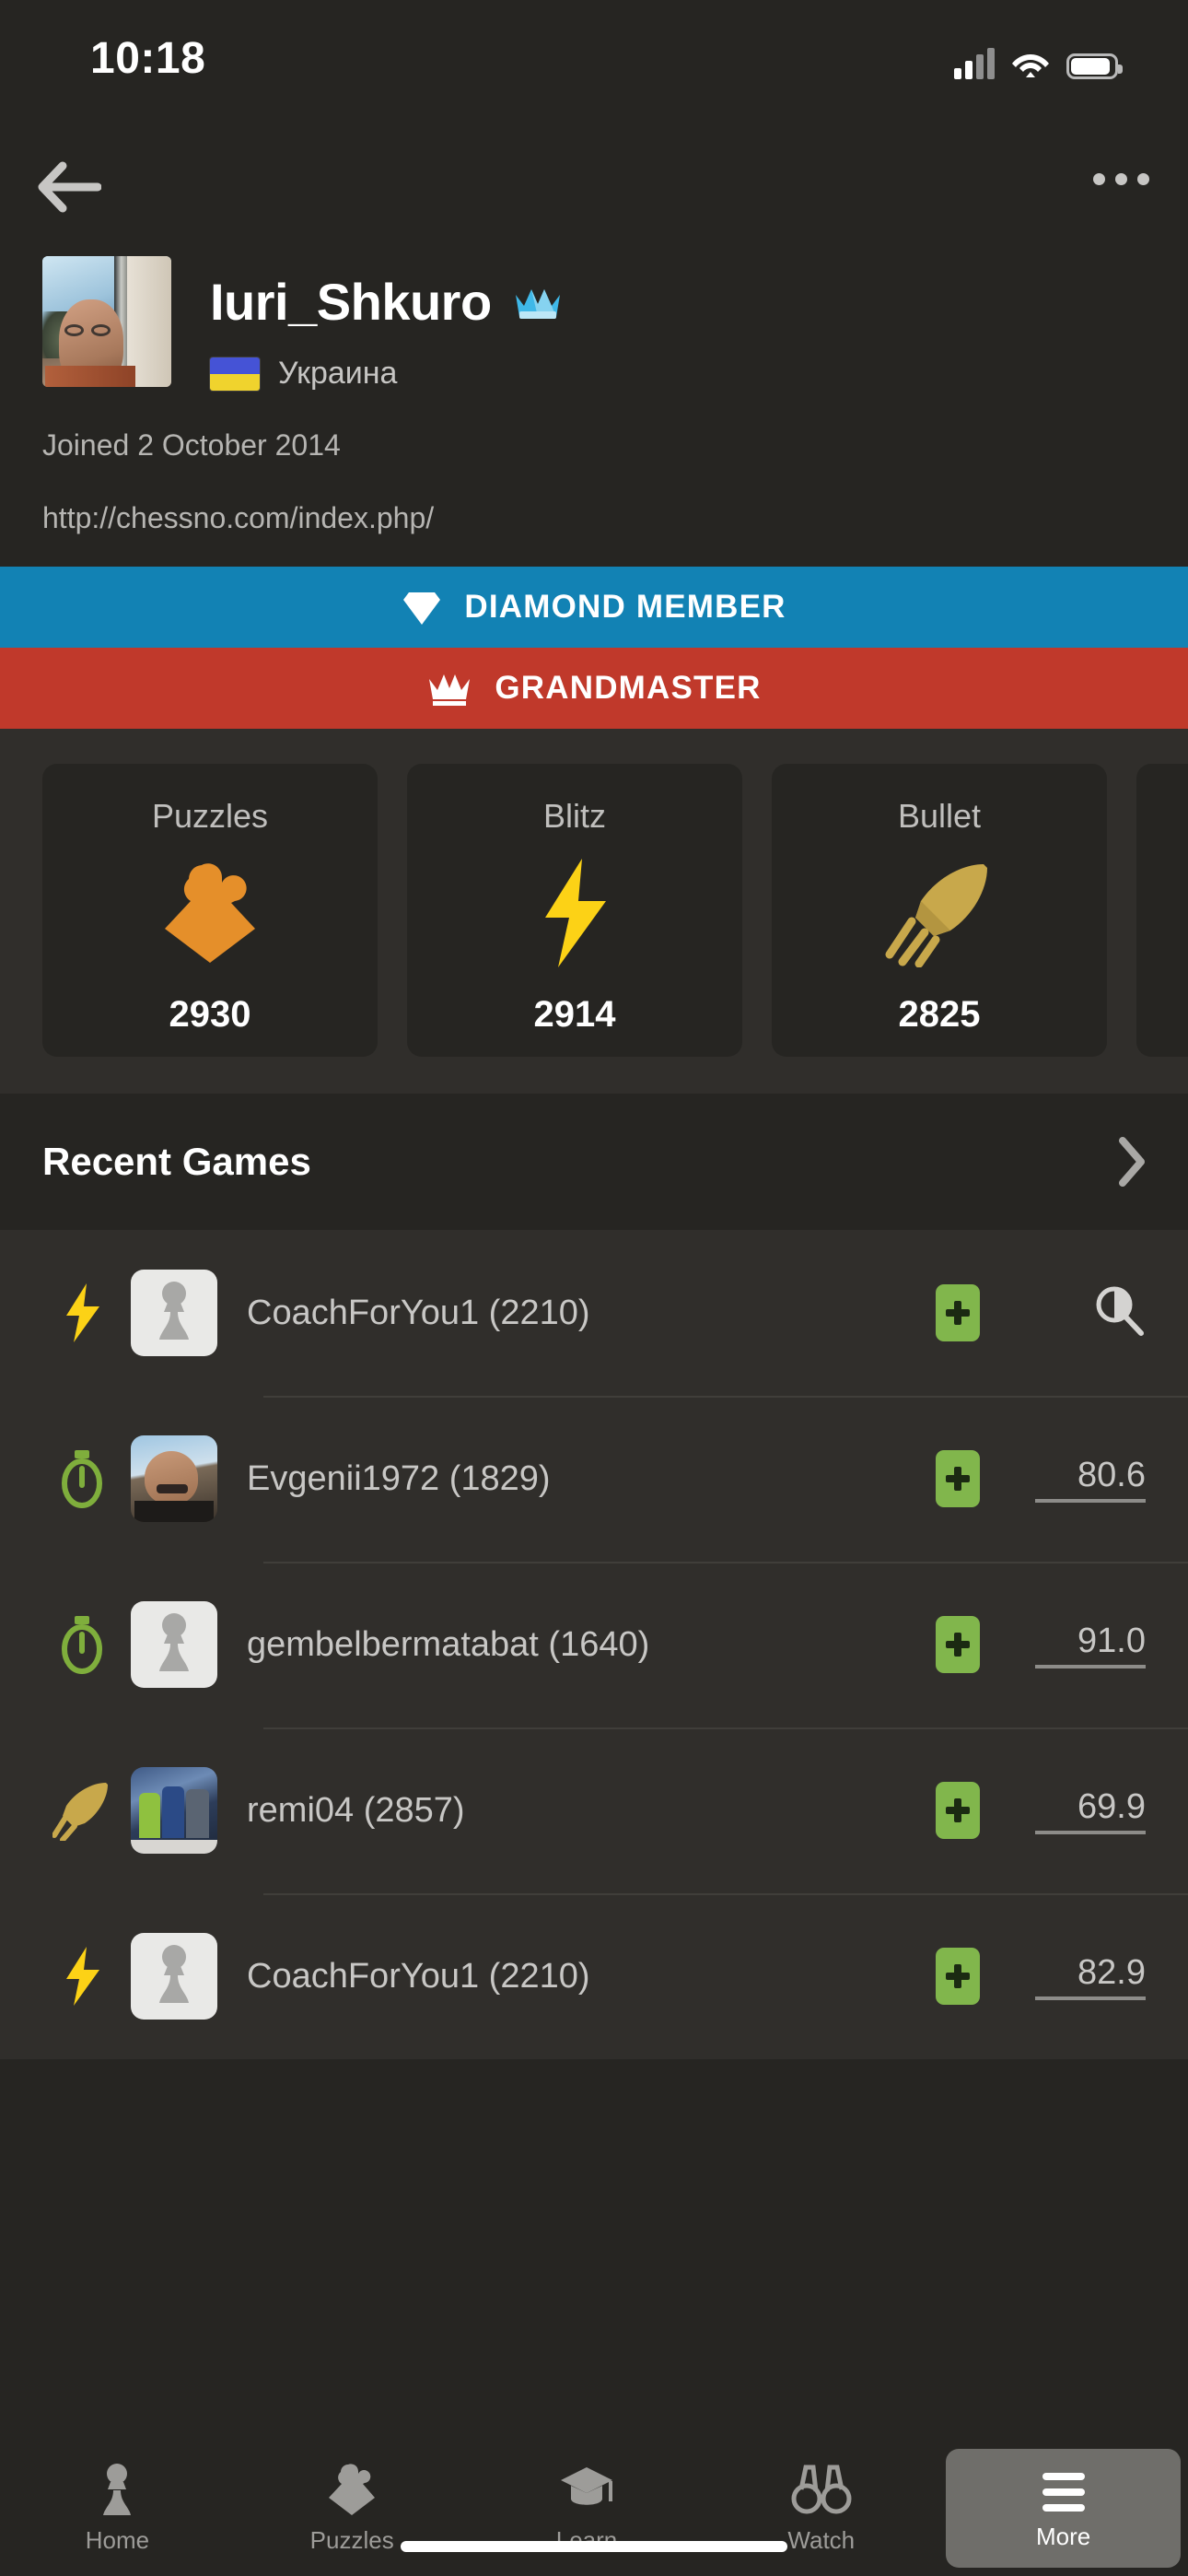  What do you see at coordinates (148, 58) in the screenshot?
I see `status-bar-clock: 10:18` at bounding box center [148, 58].